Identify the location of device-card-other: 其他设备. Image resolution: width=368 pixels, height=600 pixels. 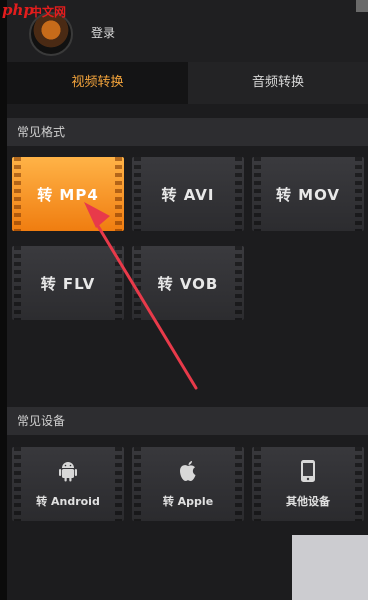
(308, 484).